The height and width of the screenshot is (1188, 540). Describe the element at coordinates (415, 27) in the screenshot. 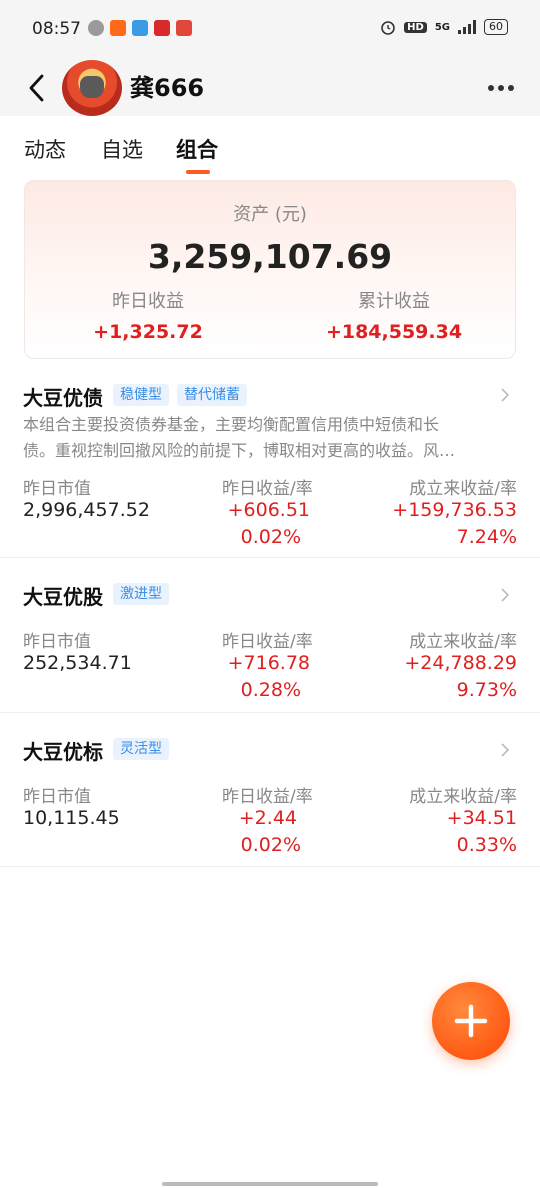

I see `hd-icon: HD` at that location.